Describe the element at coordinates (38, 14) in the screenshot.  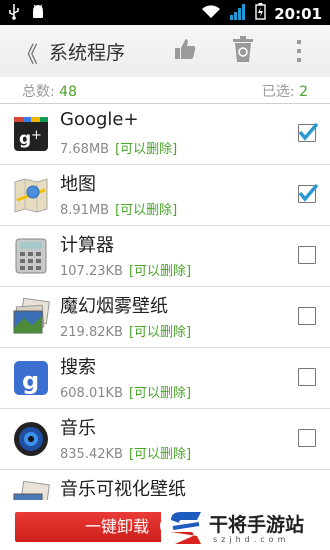
I see `android-debug-icon` at that location.